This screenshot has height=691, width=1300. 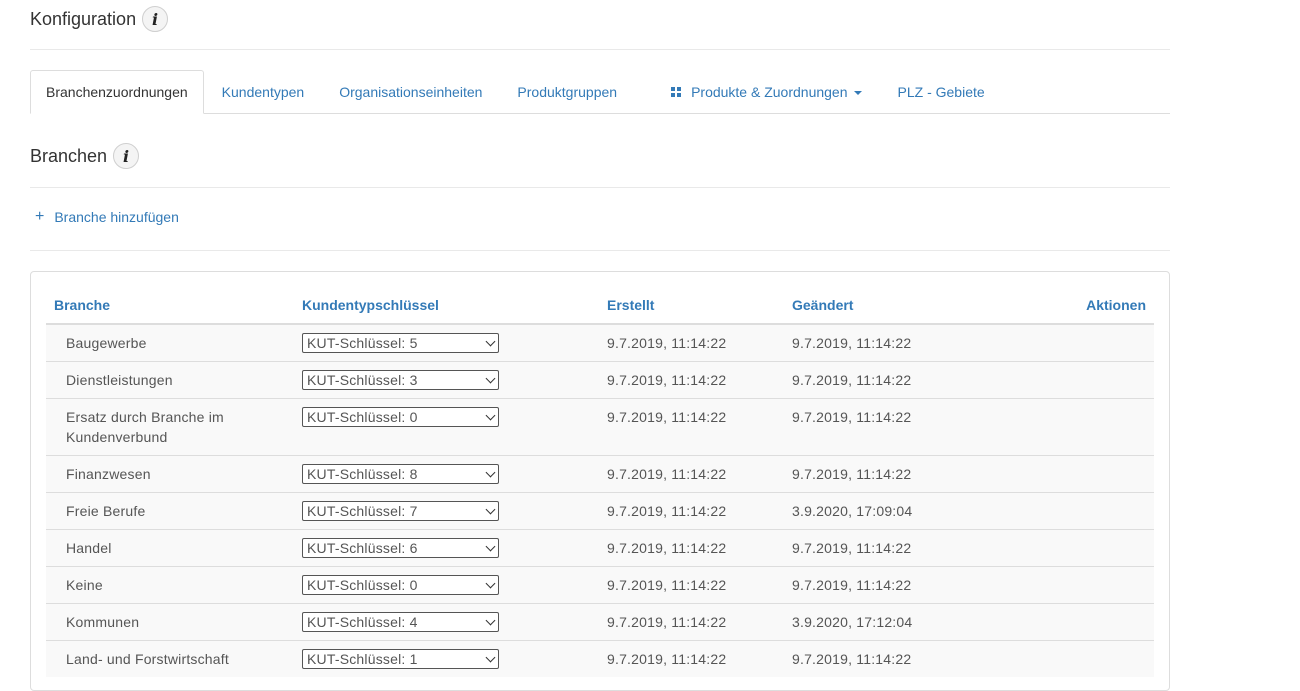 I want to click on kundentyp-select: KUT-Schlüssel: 3, so click(x=400, y=380).